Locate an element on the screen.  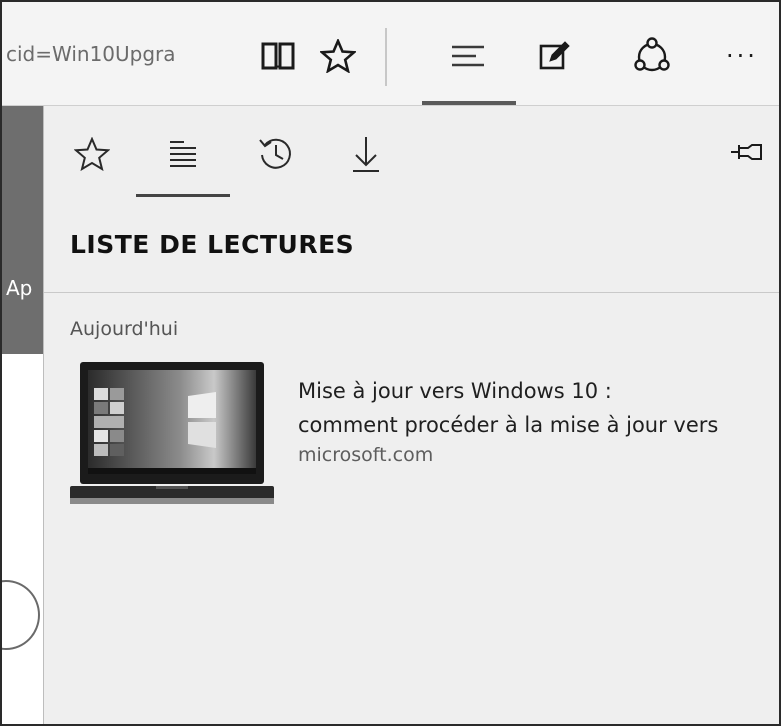
article-title-line2: comment procéder à la mise à jour vers is located at coordinates (508, 425).